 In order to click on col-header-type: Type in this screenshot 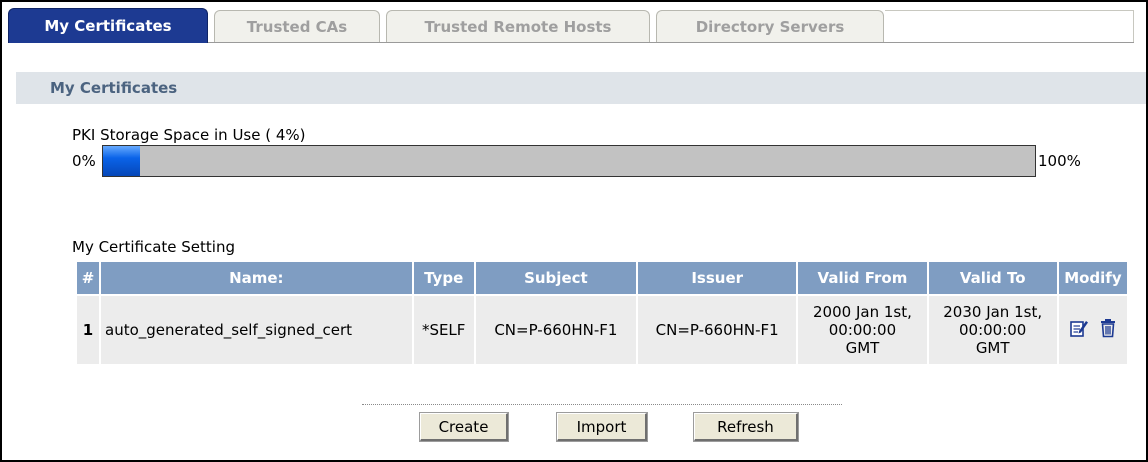, I will do `click(443, 278)`.